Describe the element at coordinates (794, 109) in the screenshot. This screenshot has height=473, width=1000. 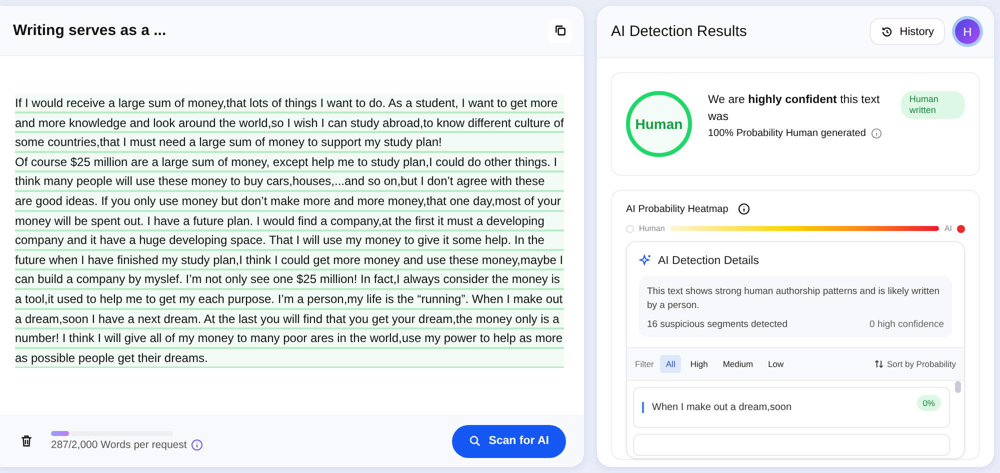
I see `verdict-statement: We are highly confident this text was` at that location.